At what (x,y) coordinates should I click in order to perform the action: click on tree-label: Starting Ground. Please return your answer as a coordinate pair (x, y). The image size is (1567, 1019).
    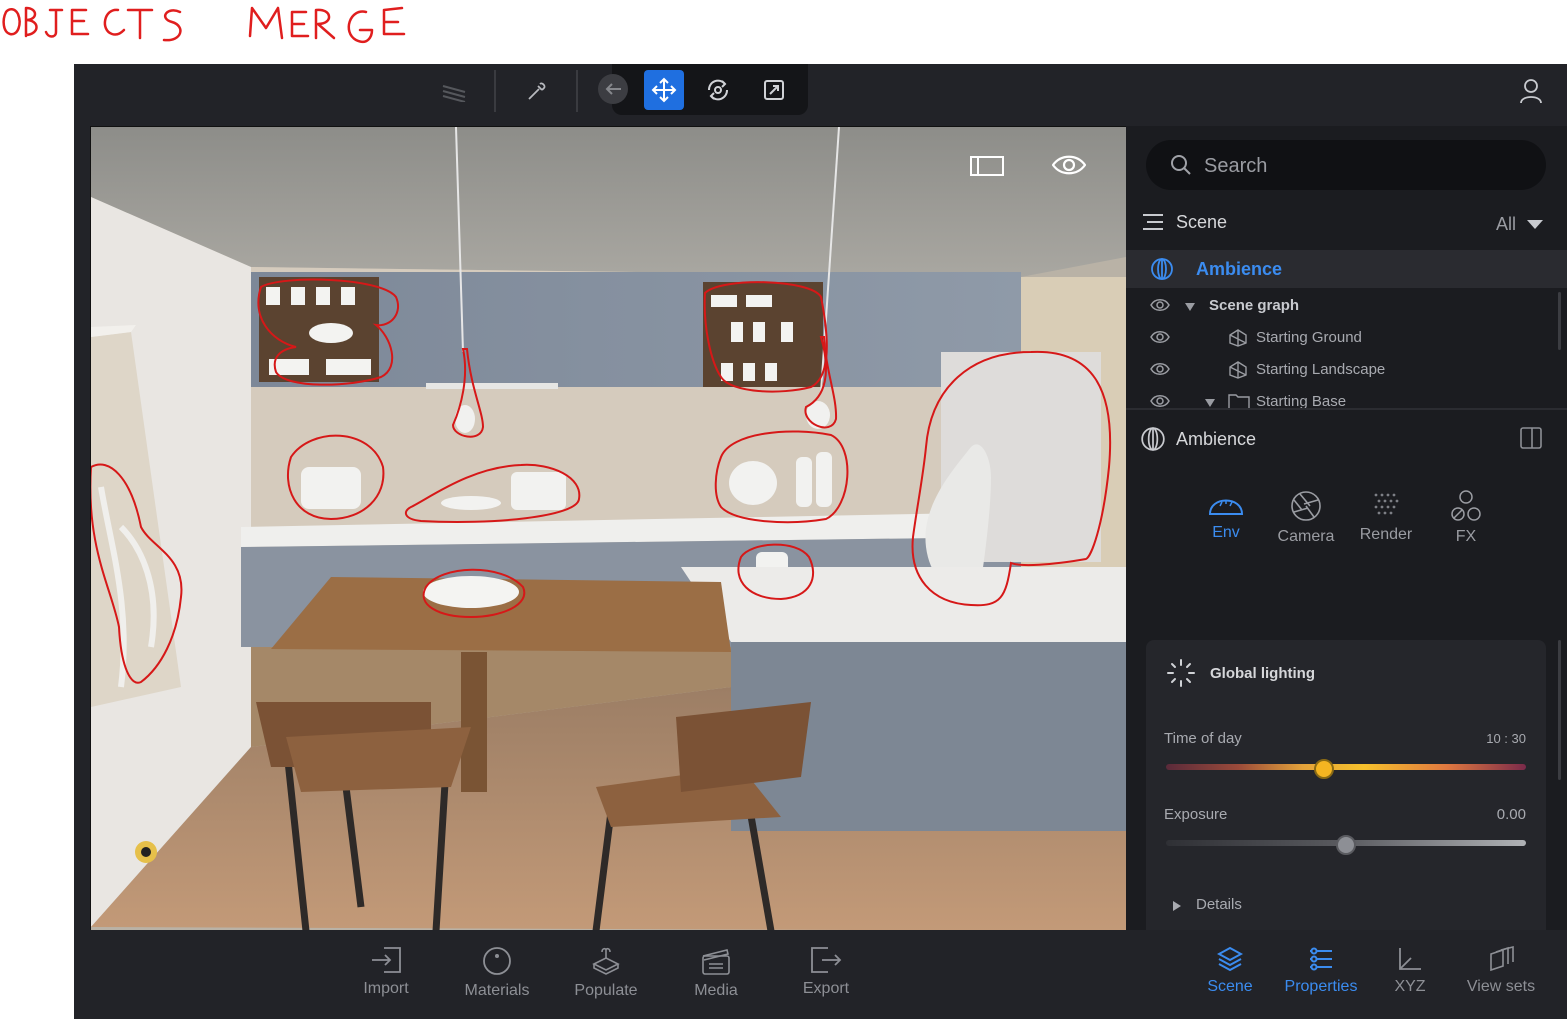
    Looking at the image, I should click on (1309, 337).